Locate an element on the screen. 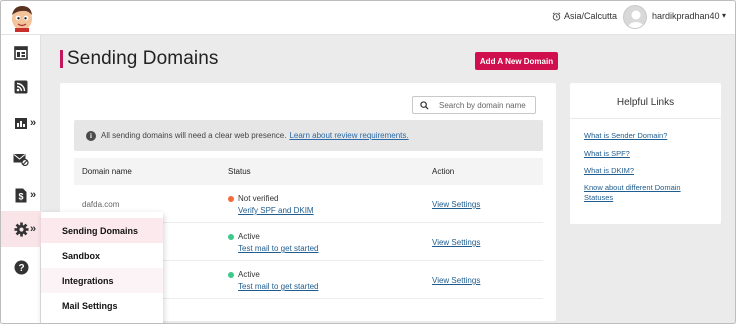  menu-item-sending-domains: Sending Domains is located at coordinates (102, 230).